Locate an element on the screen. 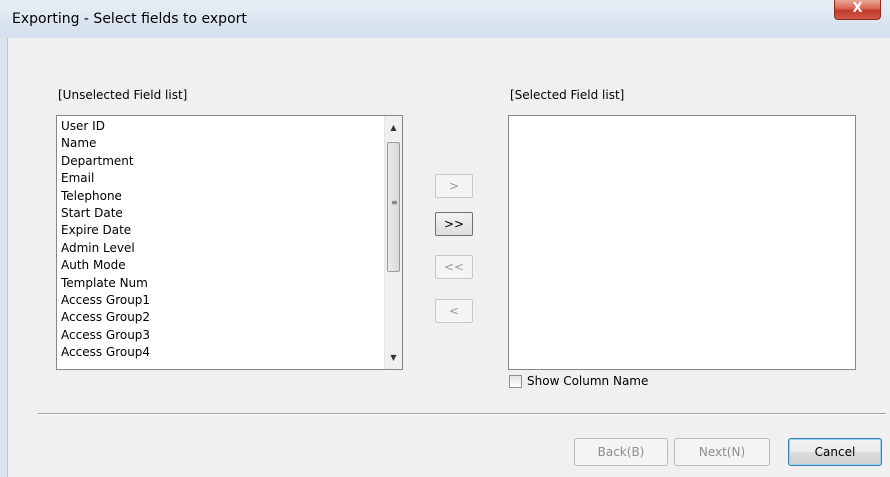 The height and width of the screenshot is (477, 890). window-left-border is located at coordinates (4, 257).